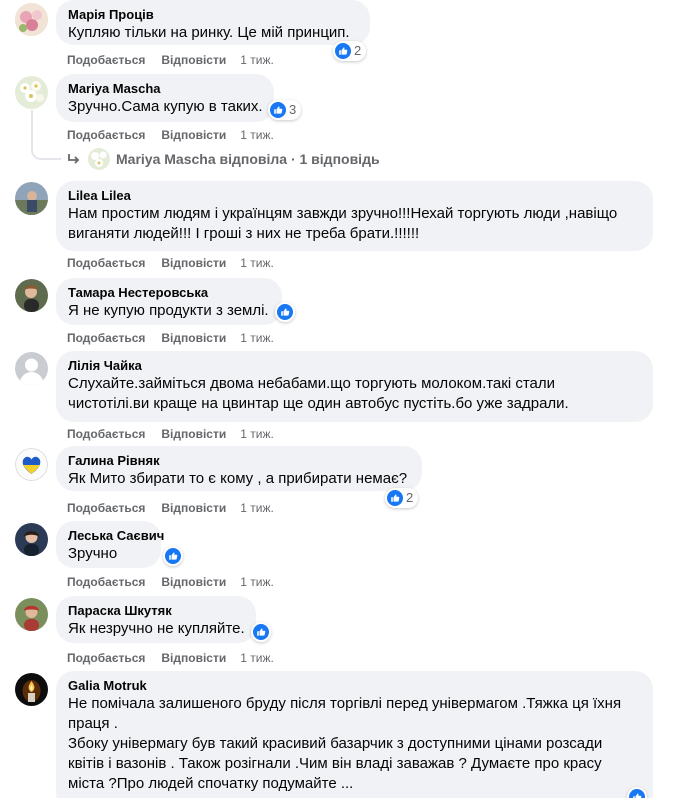  I want to click on reaction-like-badge, so click(637, 792).